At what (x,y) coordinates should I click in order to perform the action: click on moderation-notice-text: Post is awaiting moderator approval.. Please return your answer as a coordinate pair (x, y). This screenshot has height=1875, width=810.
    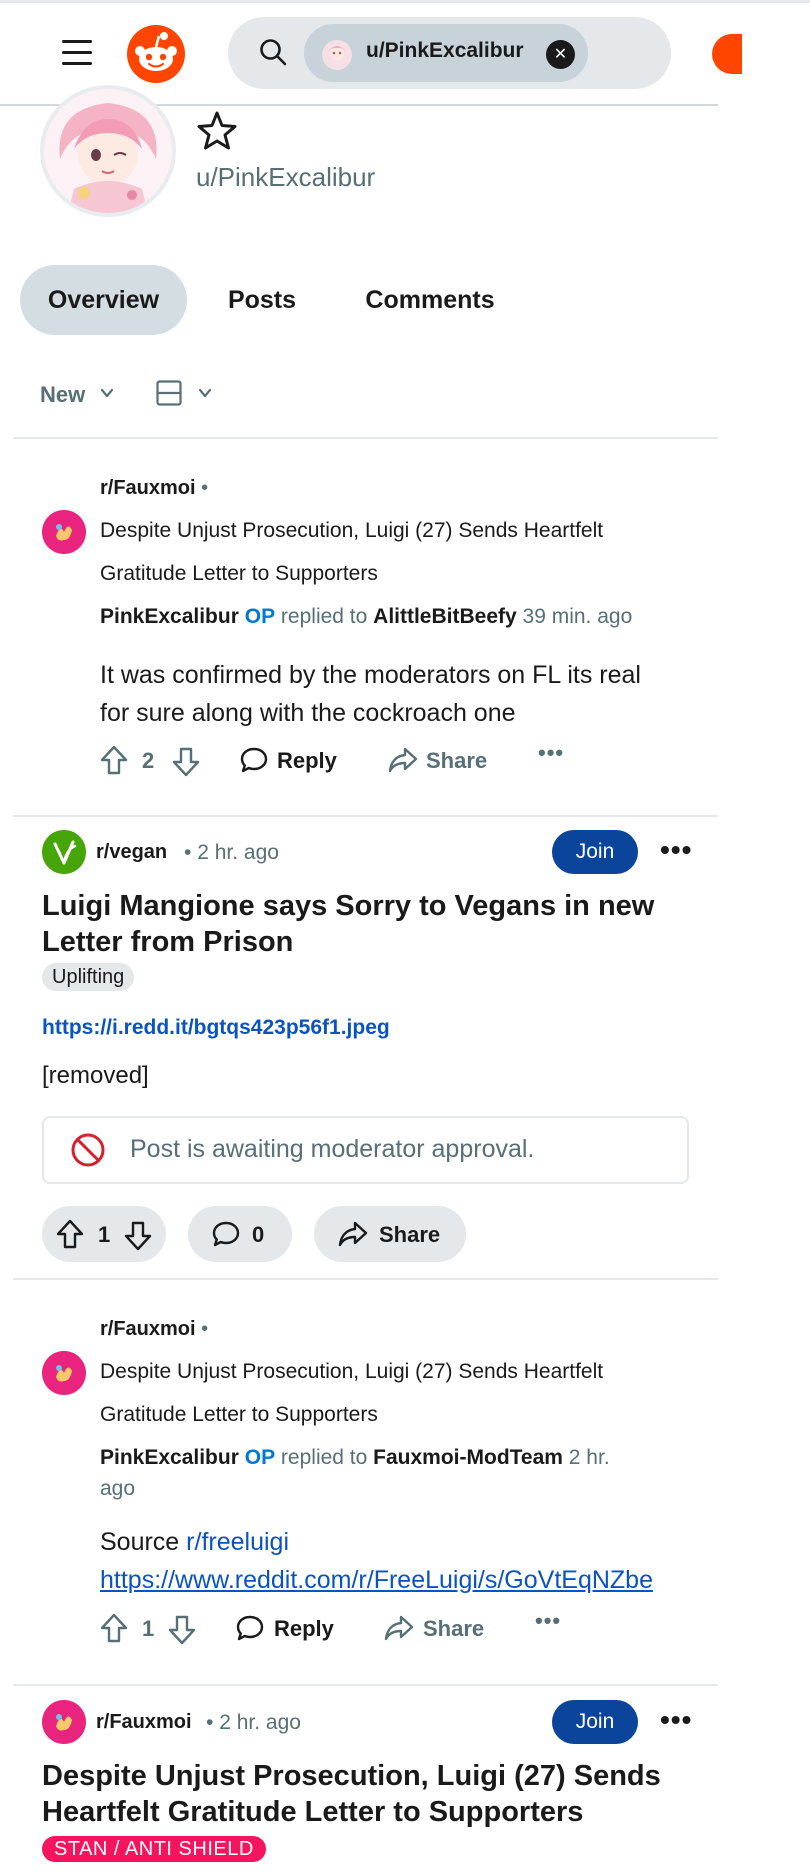
    Looking at the image, I should click on (332, 1149).